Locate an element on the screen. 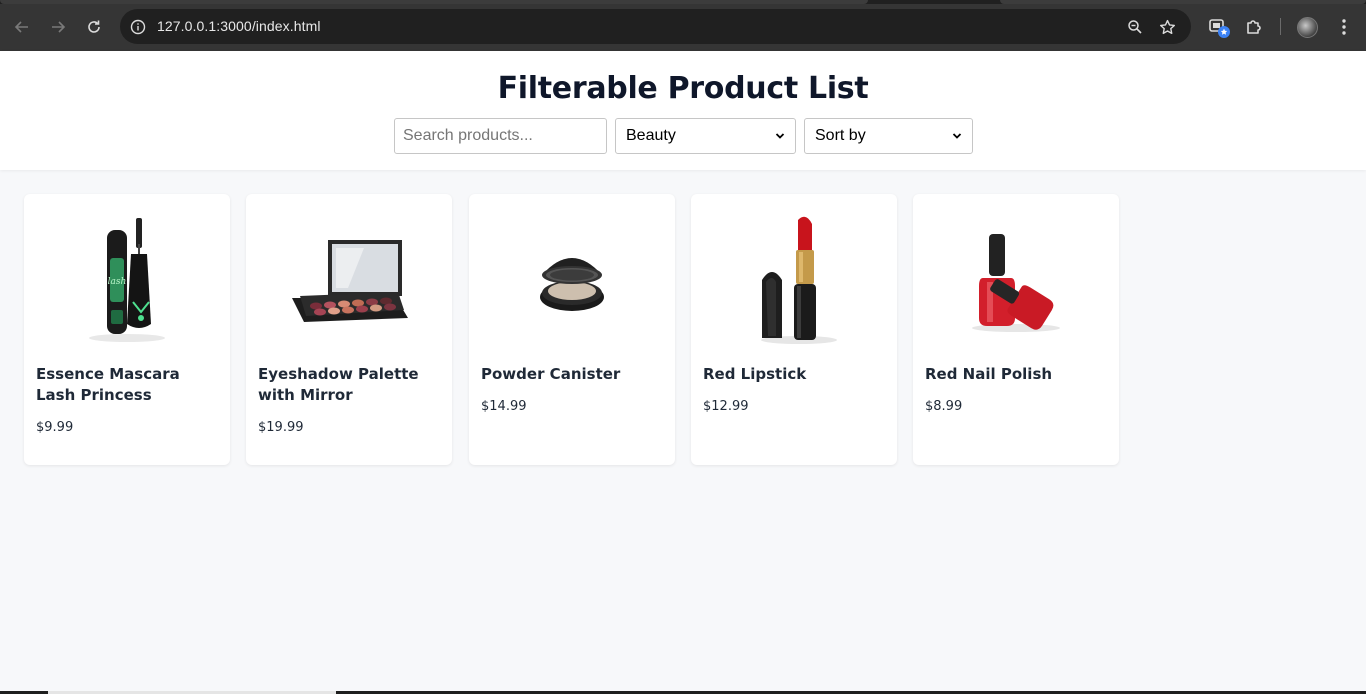 The height and width of the screenshot is (694, 1366). browser-menu-button is located at coordinates (1344, 27).